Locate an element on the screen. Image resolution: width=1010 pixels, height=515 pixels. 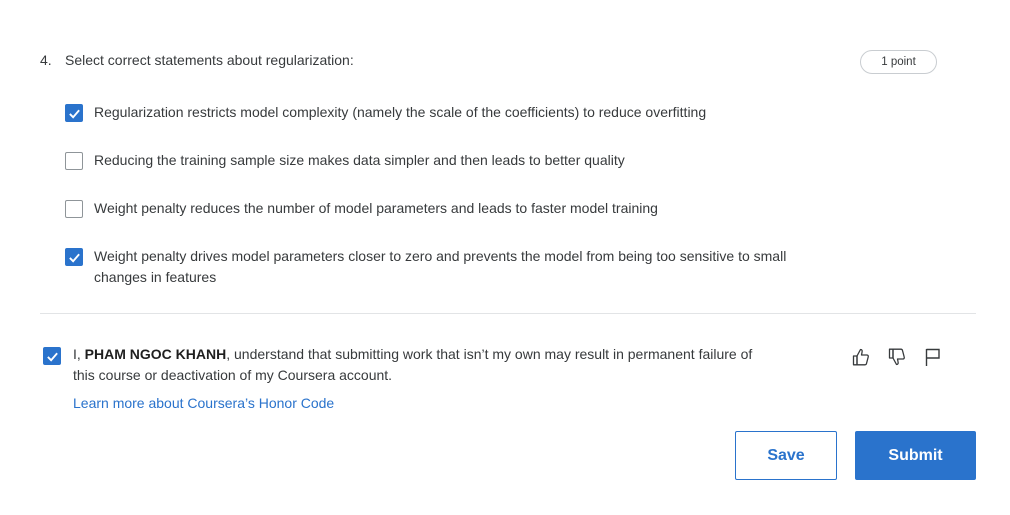
option-1-checkbox is located at coordinates (74, 113).